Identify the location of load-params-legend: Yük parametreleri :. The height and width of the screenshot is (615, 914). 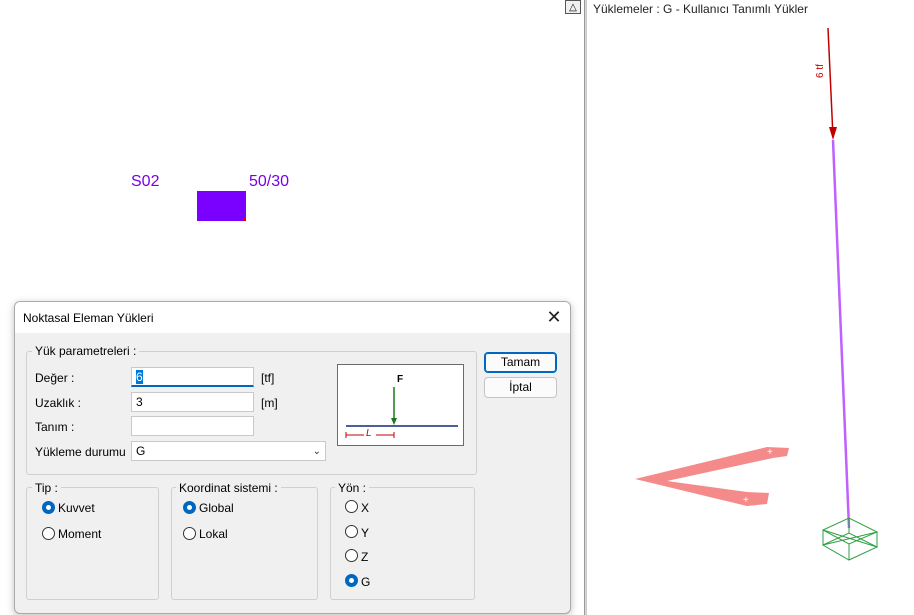
(86, 351).